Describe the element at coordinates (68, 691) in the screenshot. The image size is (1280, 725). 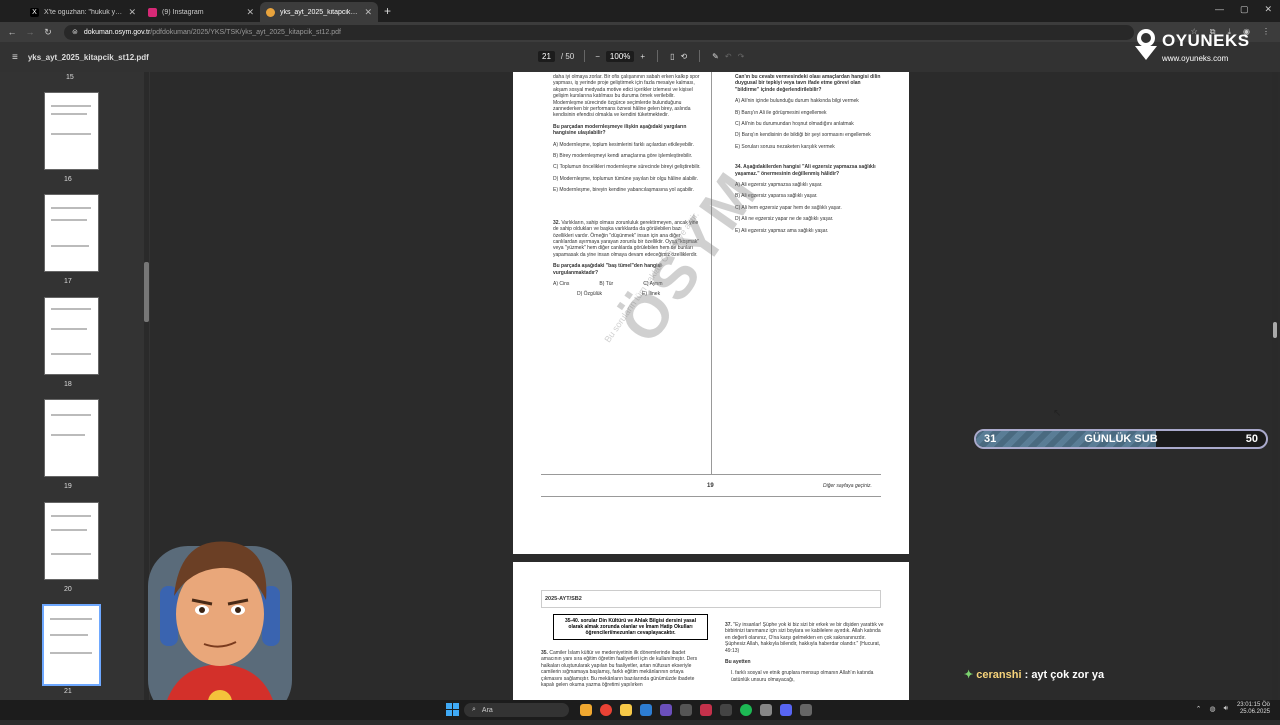
I see `thumb-number: 21` at that location.